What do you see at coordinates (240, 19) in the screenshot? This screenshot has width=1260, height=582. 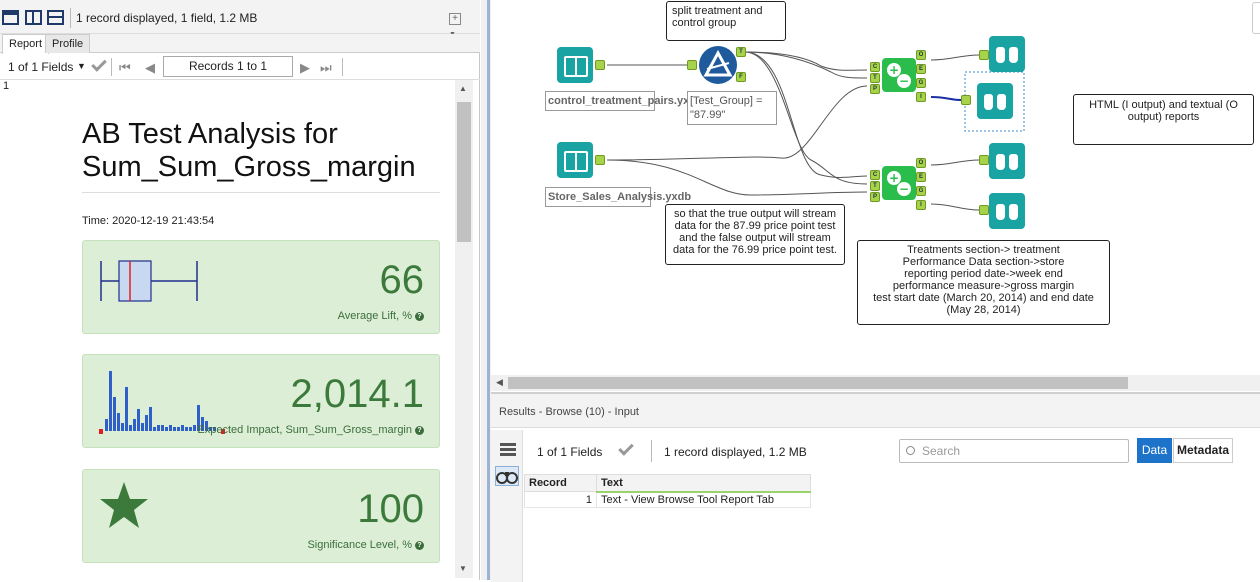 I see `browse-toolbar: 1 record displayed, 1 field, 1.2 MB + ▼` at bounding box center [240, 19].